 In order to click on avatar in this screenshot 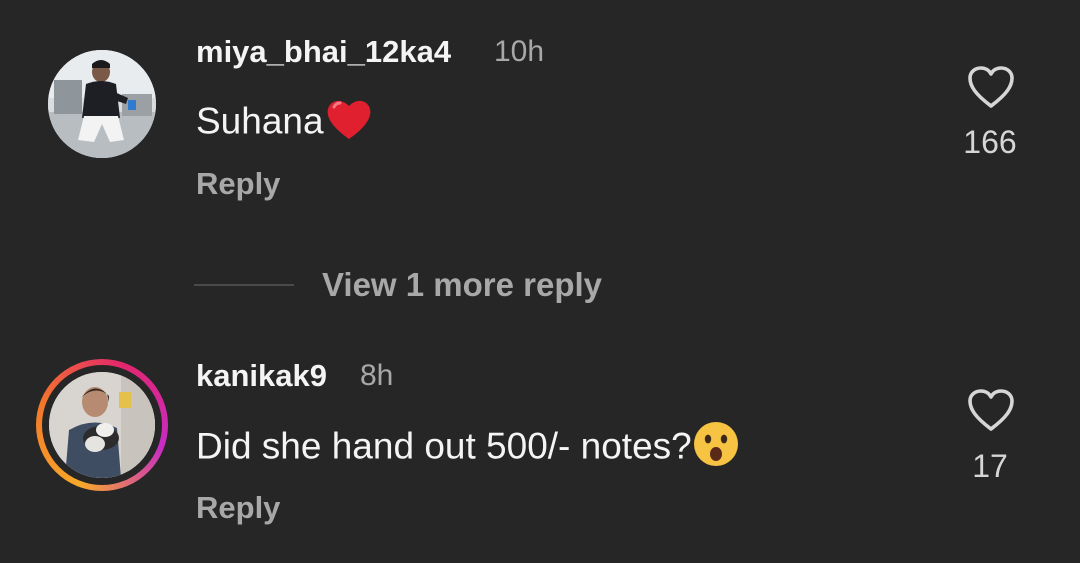, I will do `click(102, 104)`.